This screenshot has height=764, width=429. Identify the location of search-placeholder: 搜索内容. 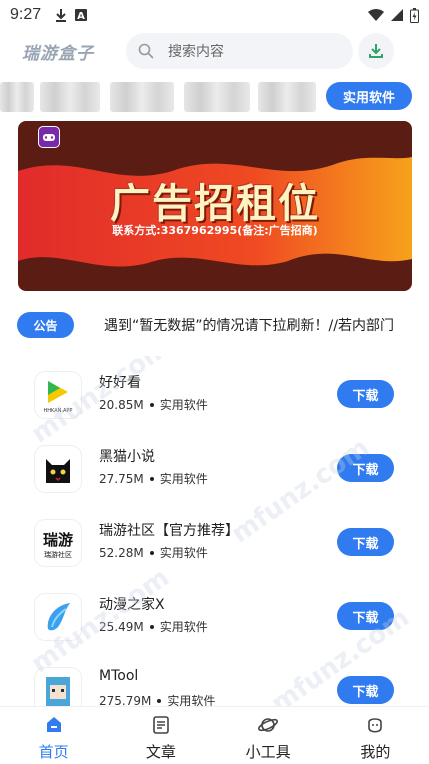
(196, 52).